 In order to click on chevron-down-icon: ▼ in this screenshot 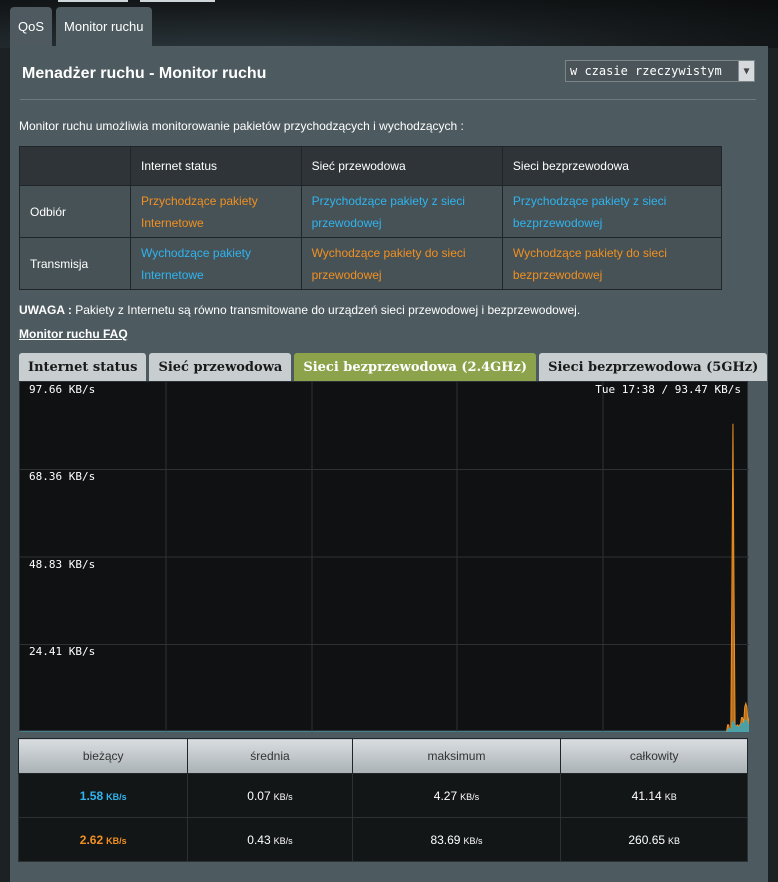, I will do `click(746, 71)`.